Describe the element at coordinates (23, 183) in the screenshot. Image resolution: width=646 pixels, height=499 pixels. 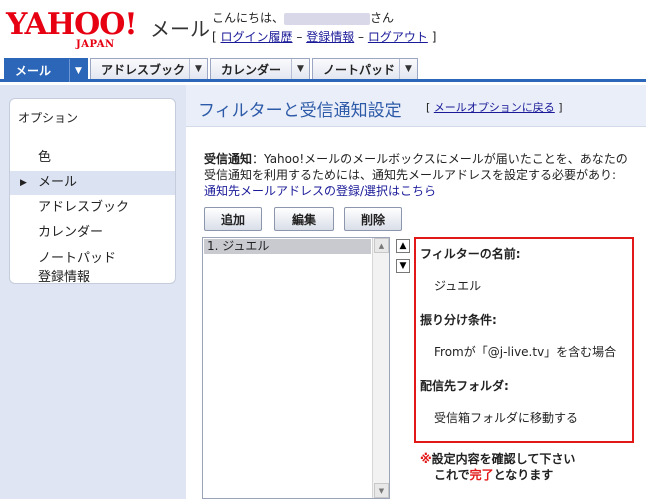
I see `current-marker-icon: ▶` at that location.